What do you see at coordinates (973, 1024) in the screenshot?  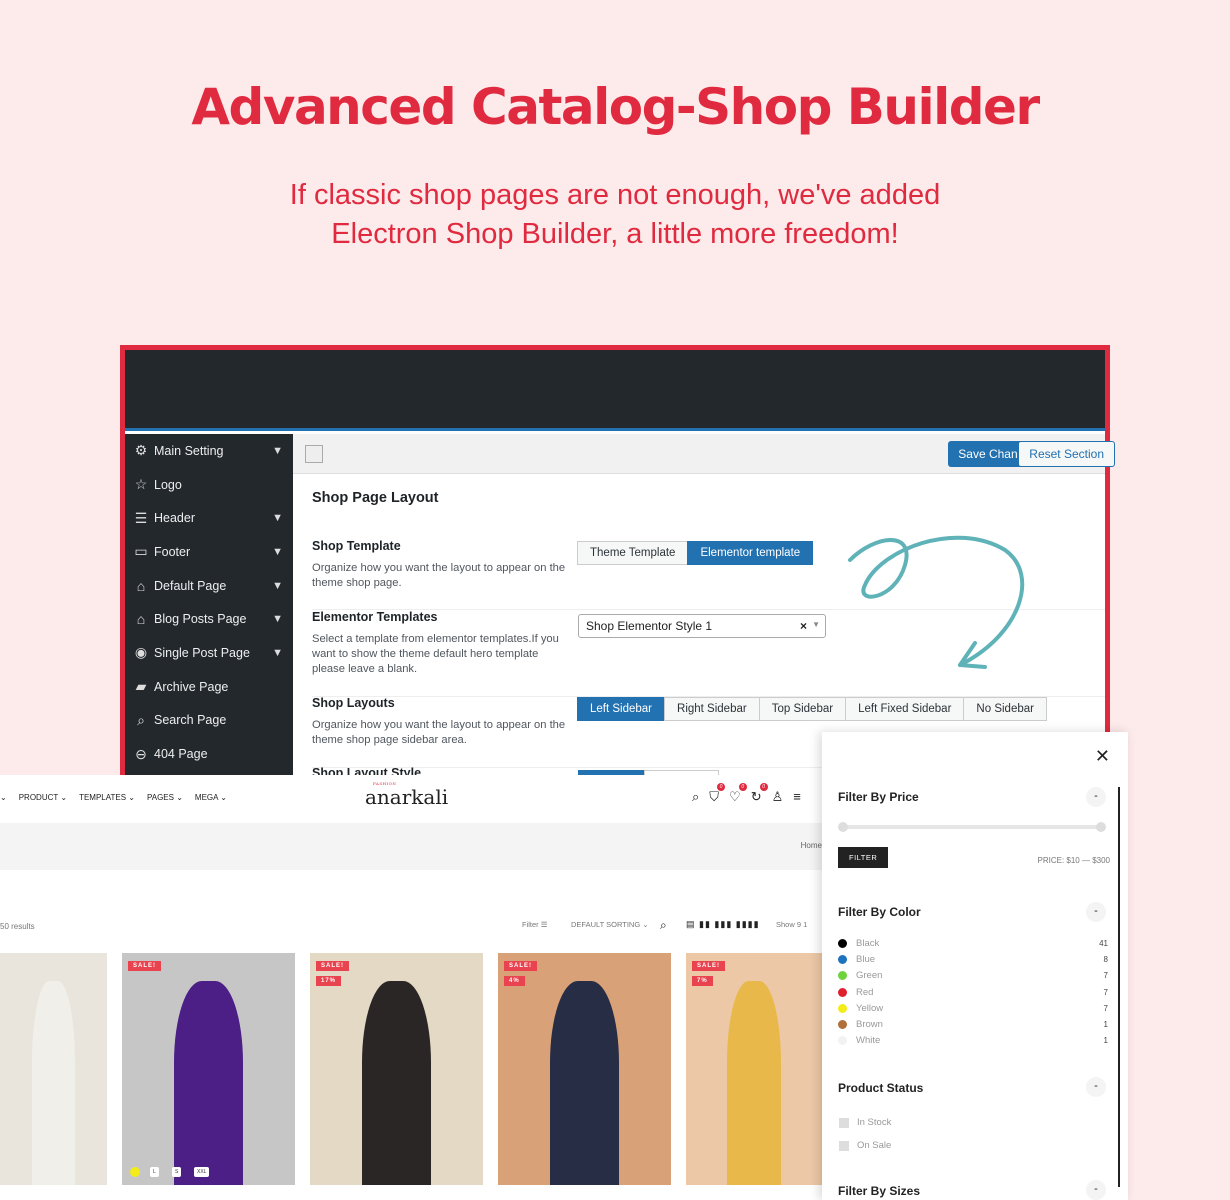 I see `color-option-brown: Brown 1` at bounding box center [973, 1024].